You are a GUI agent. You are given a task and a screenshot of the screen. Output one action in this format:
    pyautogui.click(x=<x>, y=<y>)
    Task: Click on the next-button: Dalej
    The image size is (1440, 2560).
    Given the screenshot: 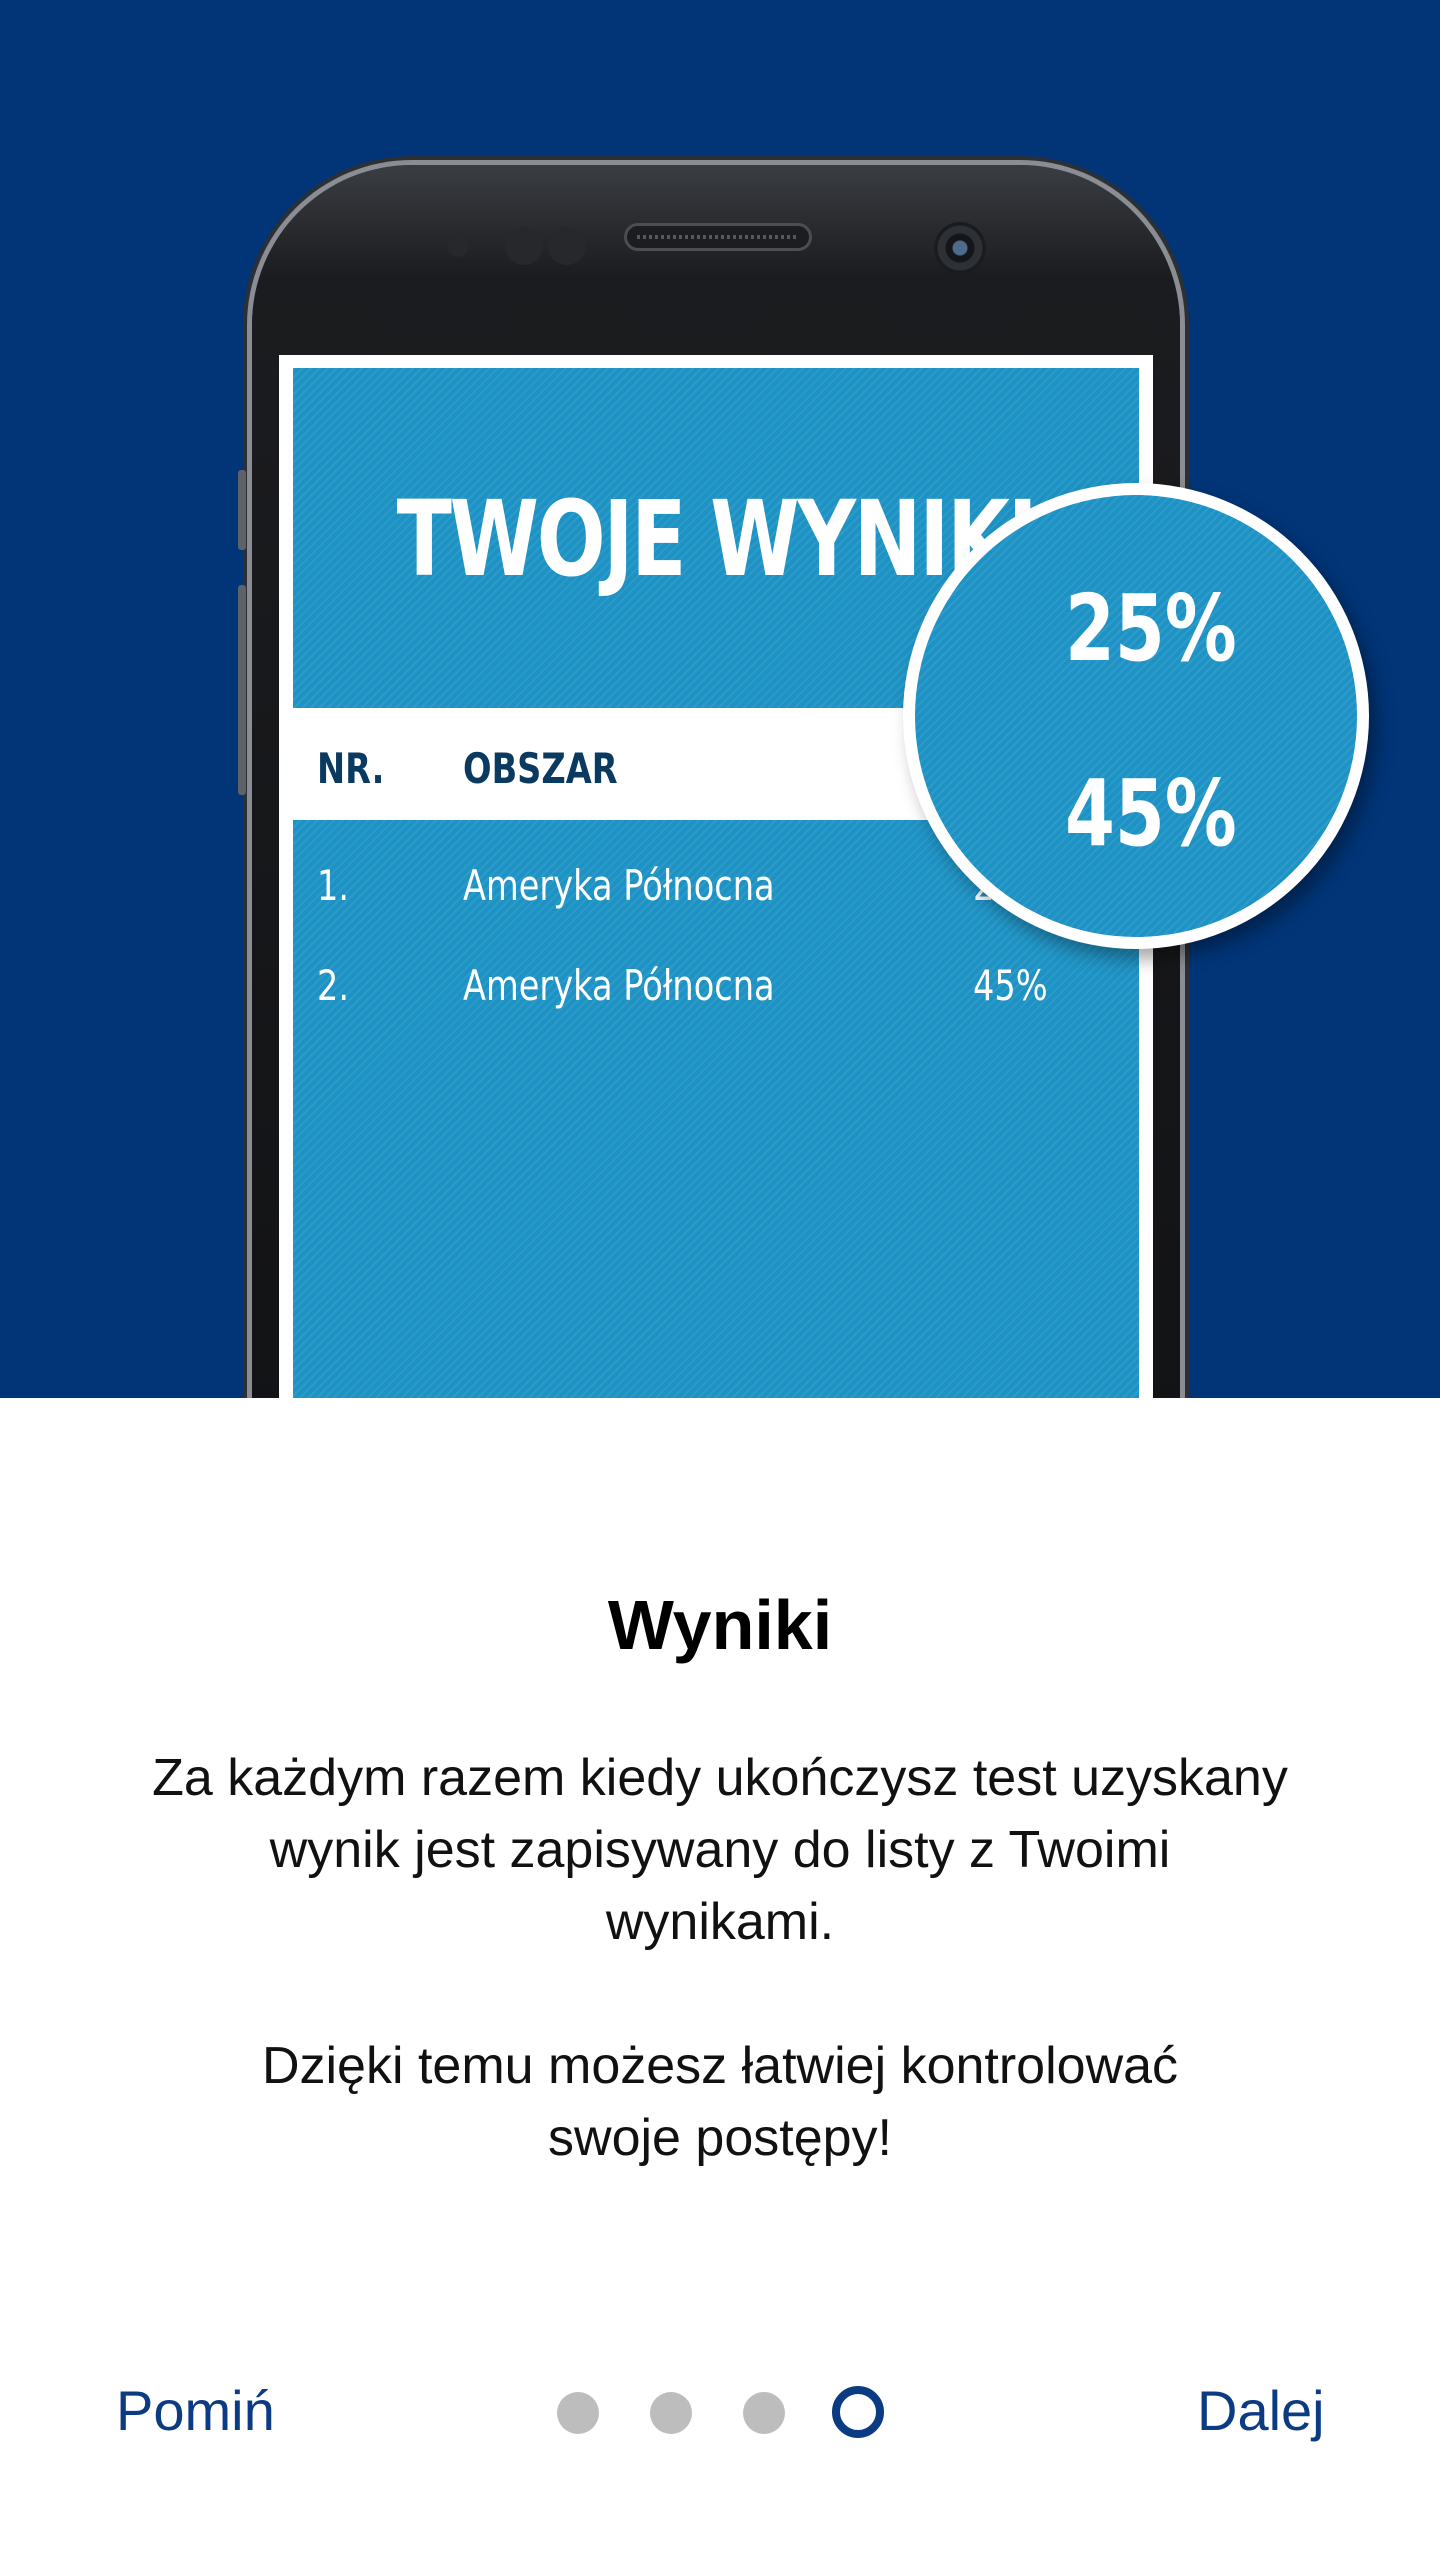 What is the action you would take?
    pyautogui.click(x=1261, y=2410)
    